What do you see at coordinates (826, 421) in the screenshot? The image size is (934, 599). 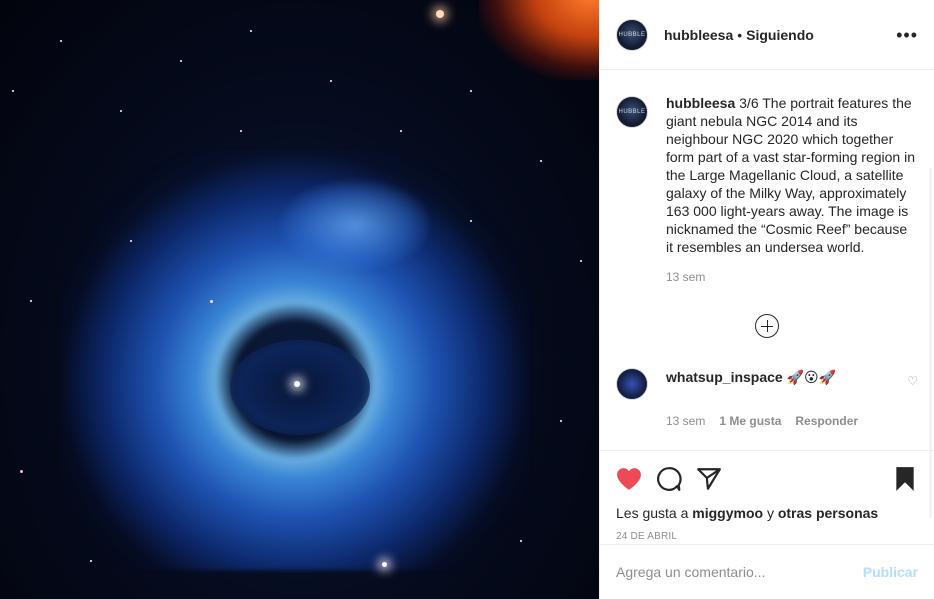 I see `reply-button: Responder` at bounding box center [826, 421].